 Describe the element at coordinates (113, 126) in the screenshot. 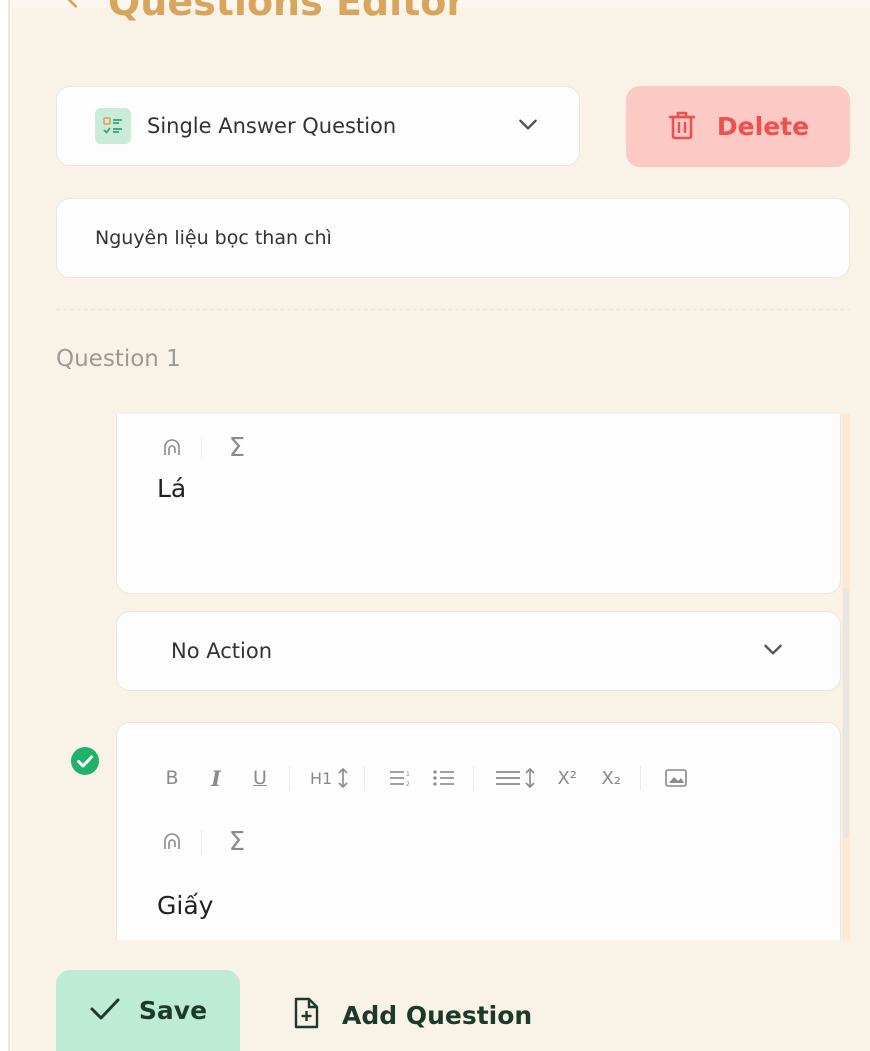

I see `checklist-icon` at that location.